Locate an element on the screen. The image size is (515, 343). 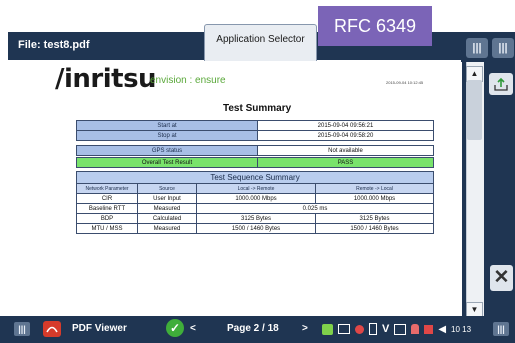
column-header: Remote -> Local is located at coordinates (374, 188).